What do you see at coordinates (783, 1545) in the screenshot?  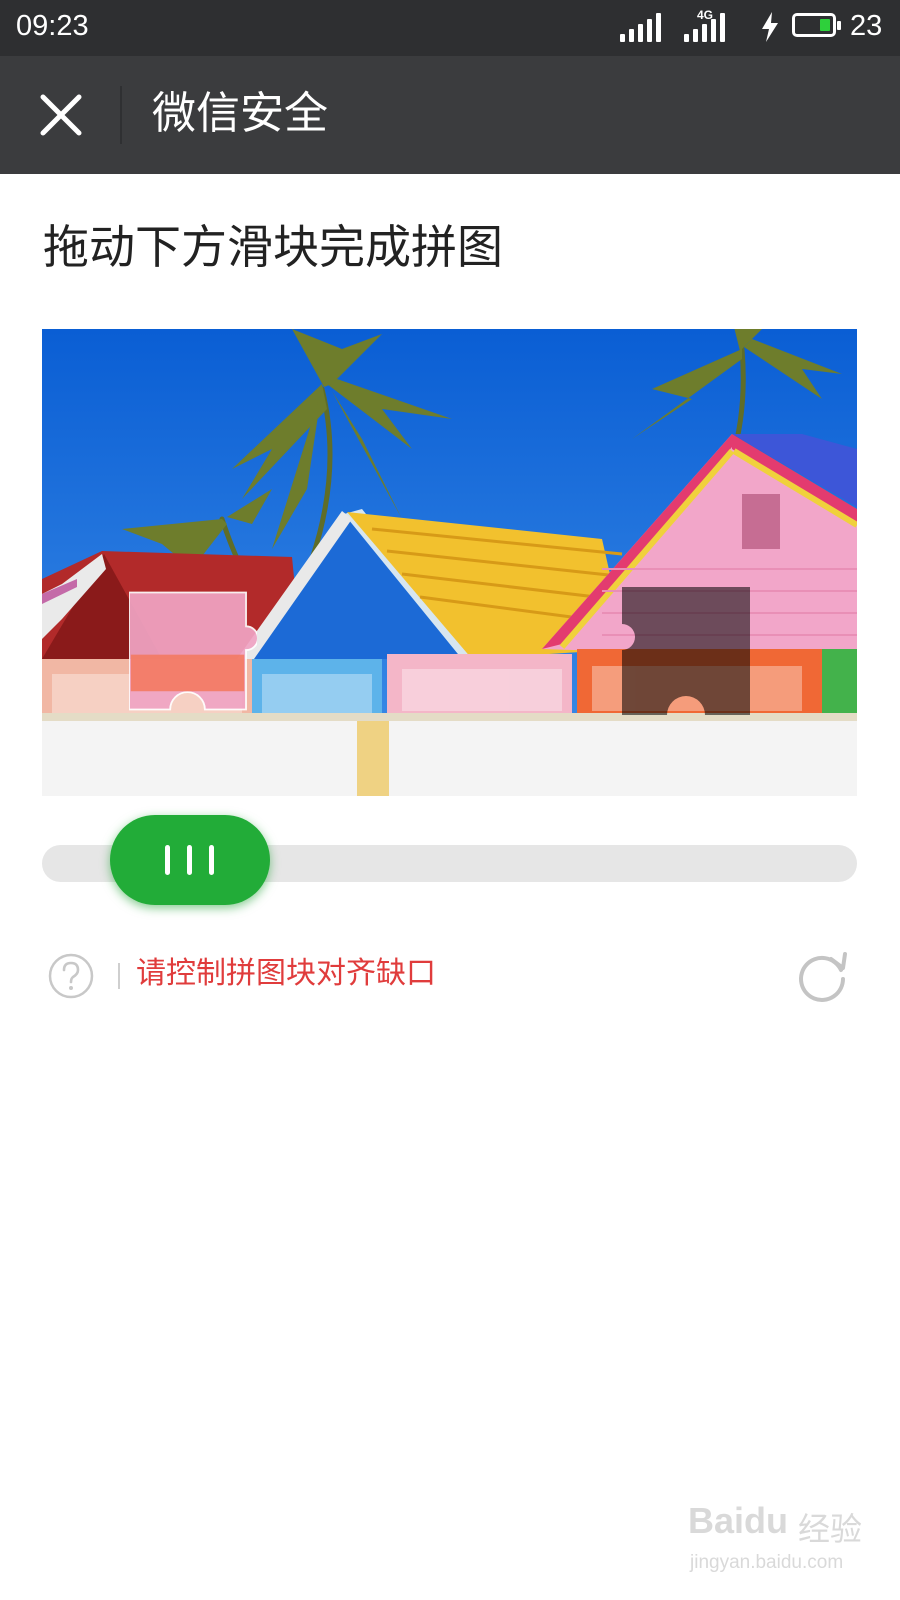 I see `watermark: Baidu 经验 jingyan.baidu.com` at bounding box center [783, 1545].